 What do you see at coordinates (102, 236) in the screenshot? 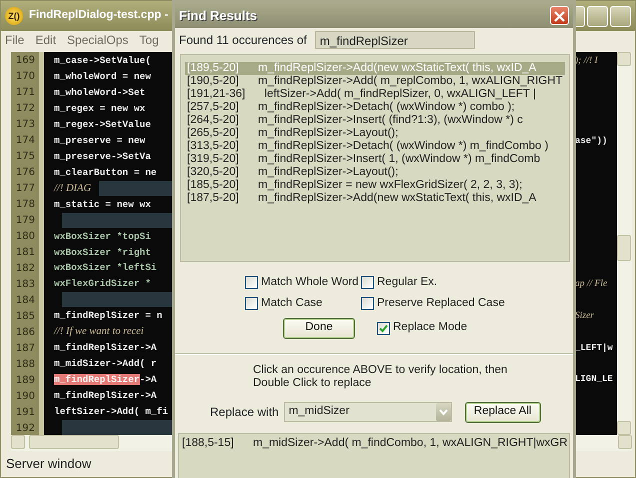
I see `code-line: wxBoxSizer *topSi` at bounding box center [102, 236].